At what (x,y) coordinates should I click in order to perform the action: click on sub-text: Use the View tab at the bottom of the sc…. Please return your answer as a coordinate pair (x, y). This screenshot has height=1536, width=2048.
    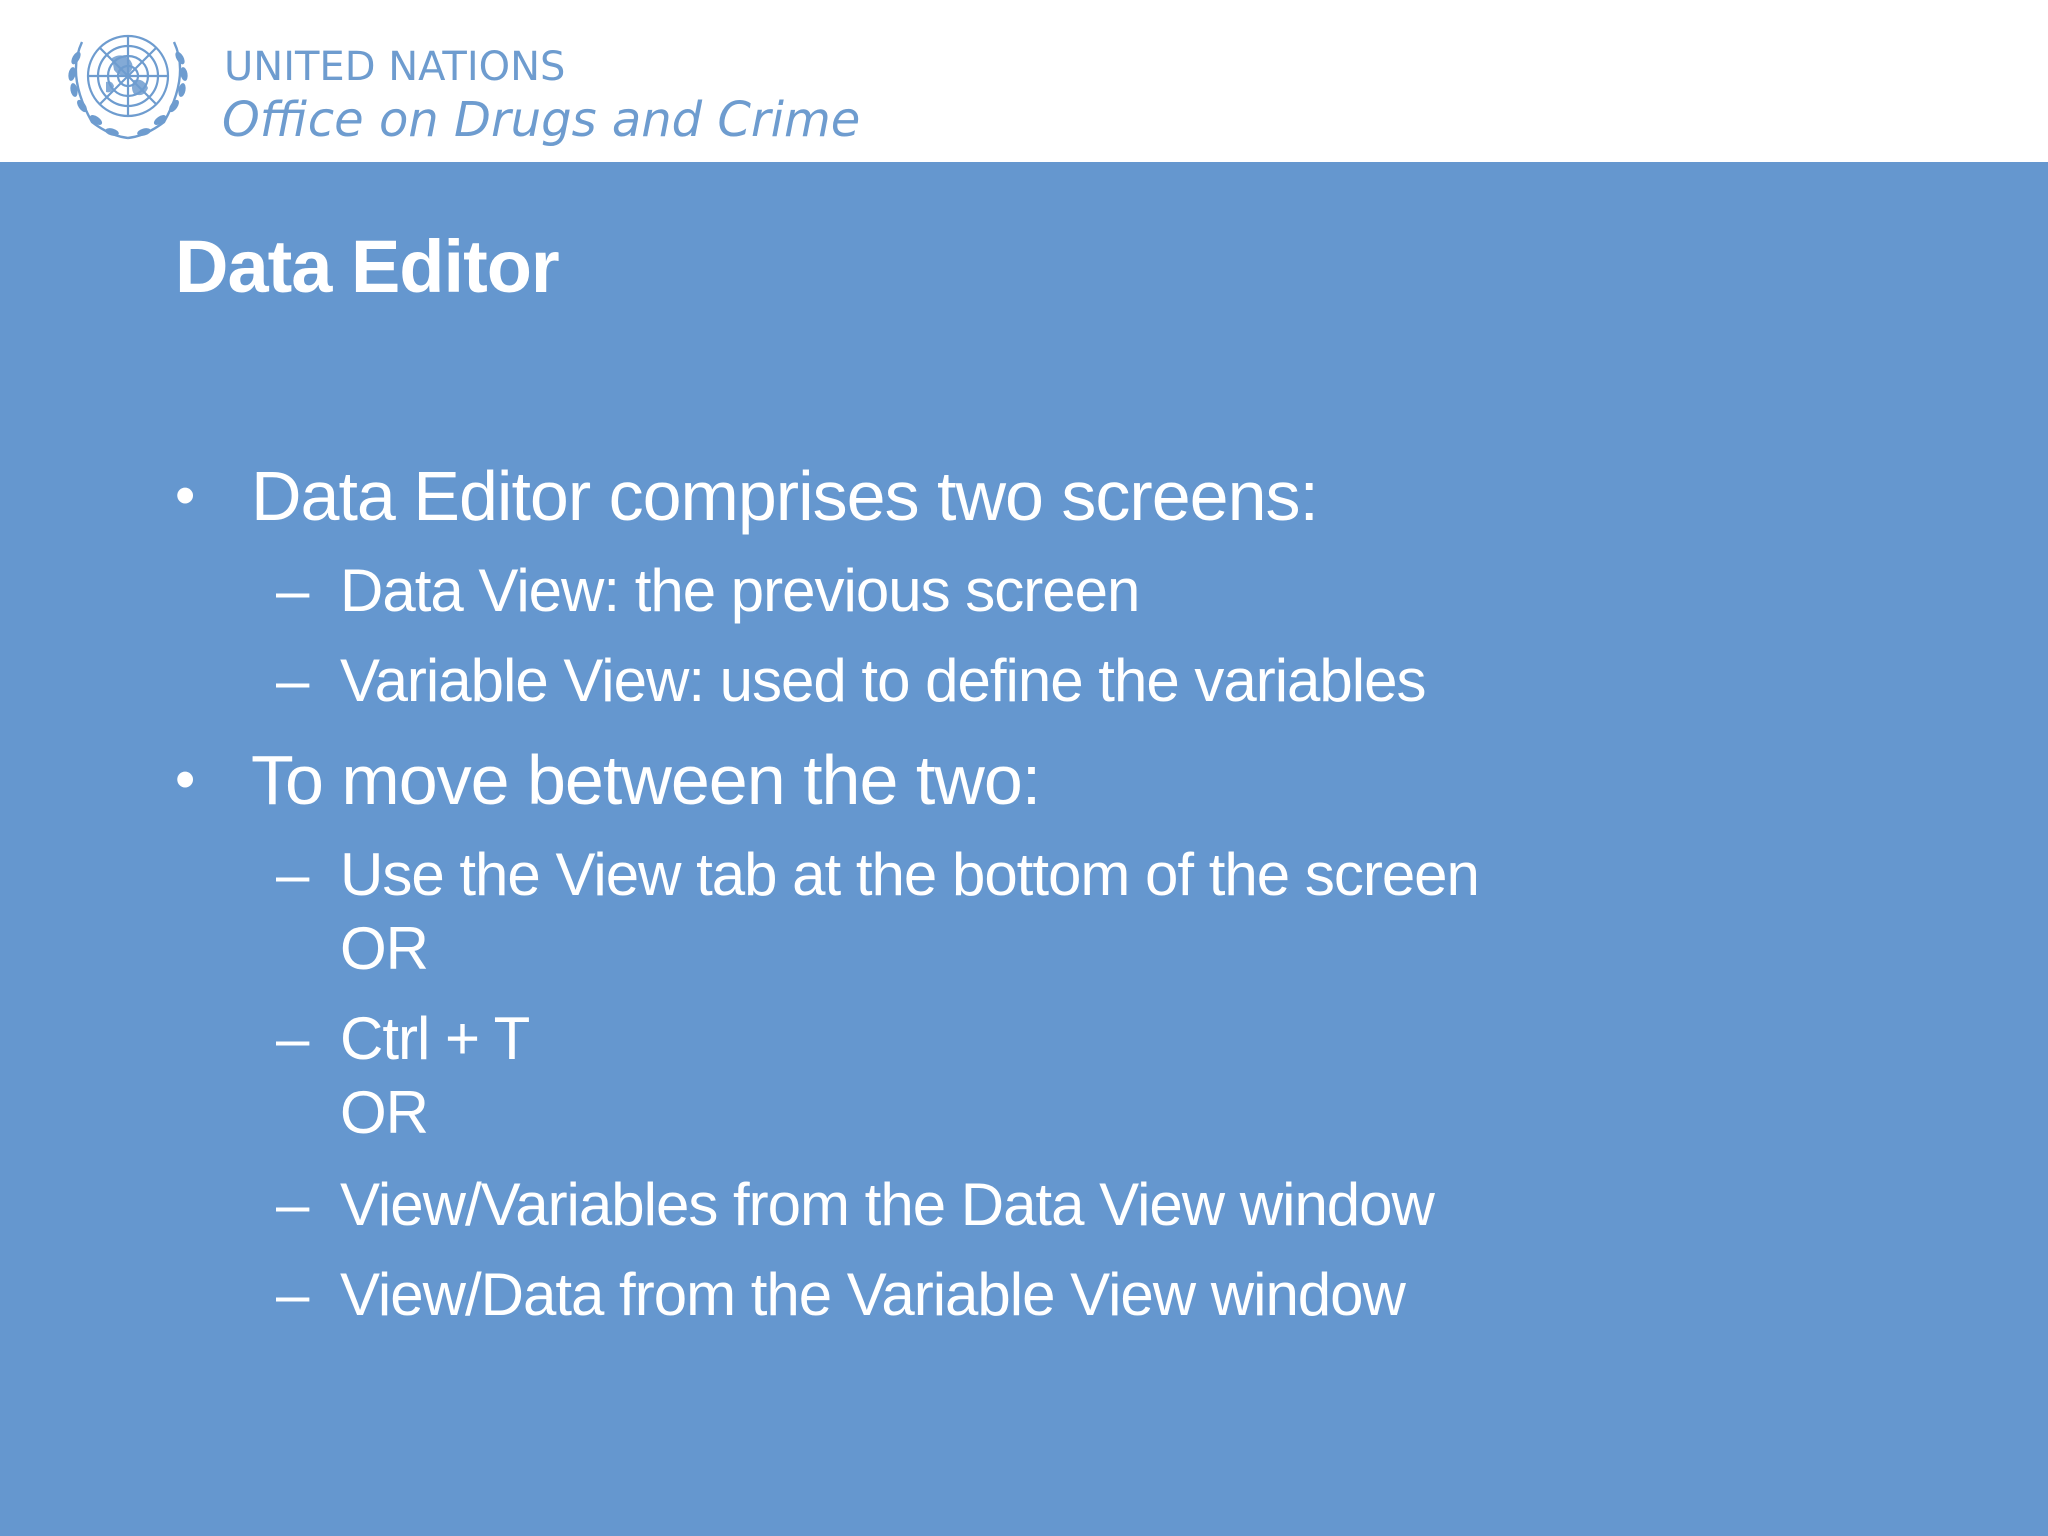
    Looking at the image, I should click on (910, 874).